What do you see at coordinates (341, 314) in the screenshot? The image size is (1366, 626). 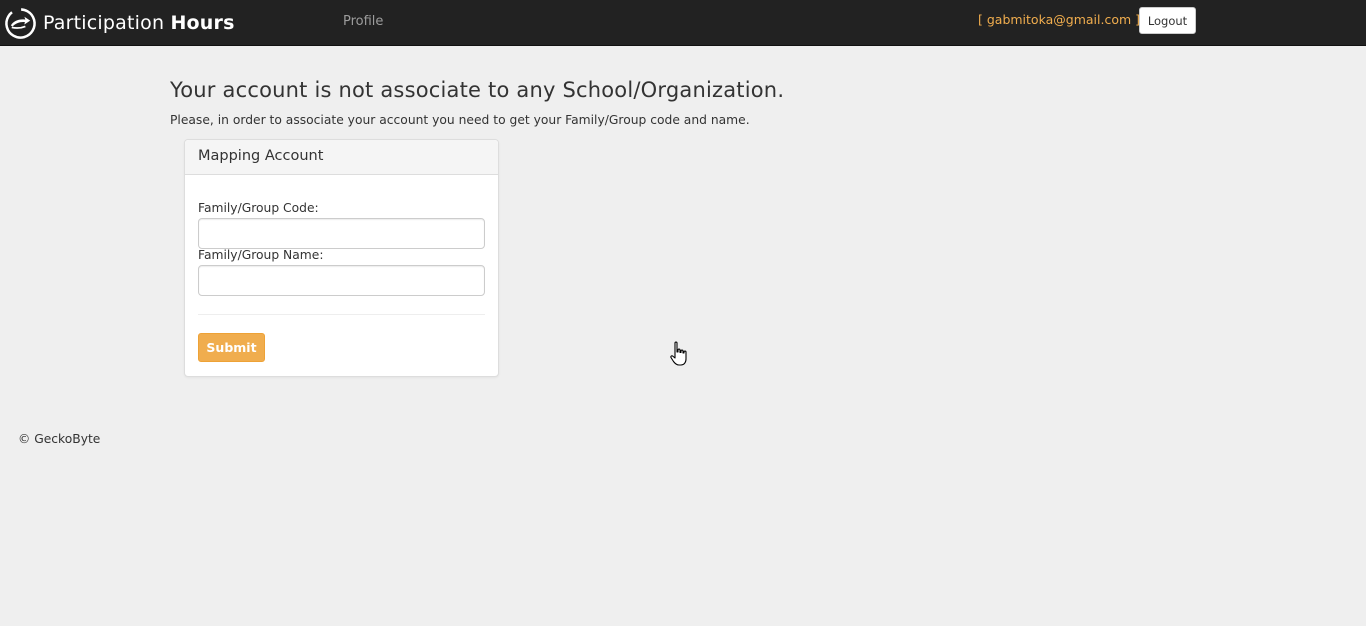 I see `form-divider` at bounding box center [341, 314].